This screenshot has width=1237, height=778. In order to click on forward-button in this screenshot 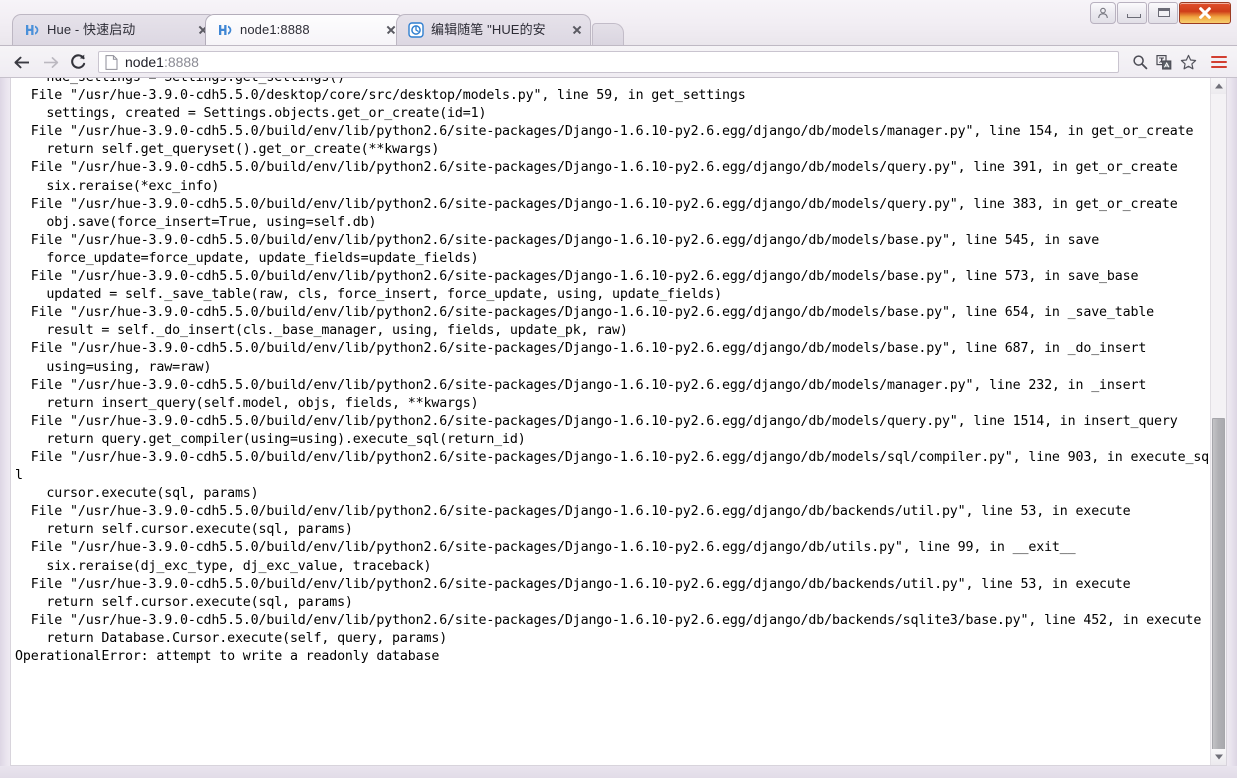, I will do `click(50, 62)`.